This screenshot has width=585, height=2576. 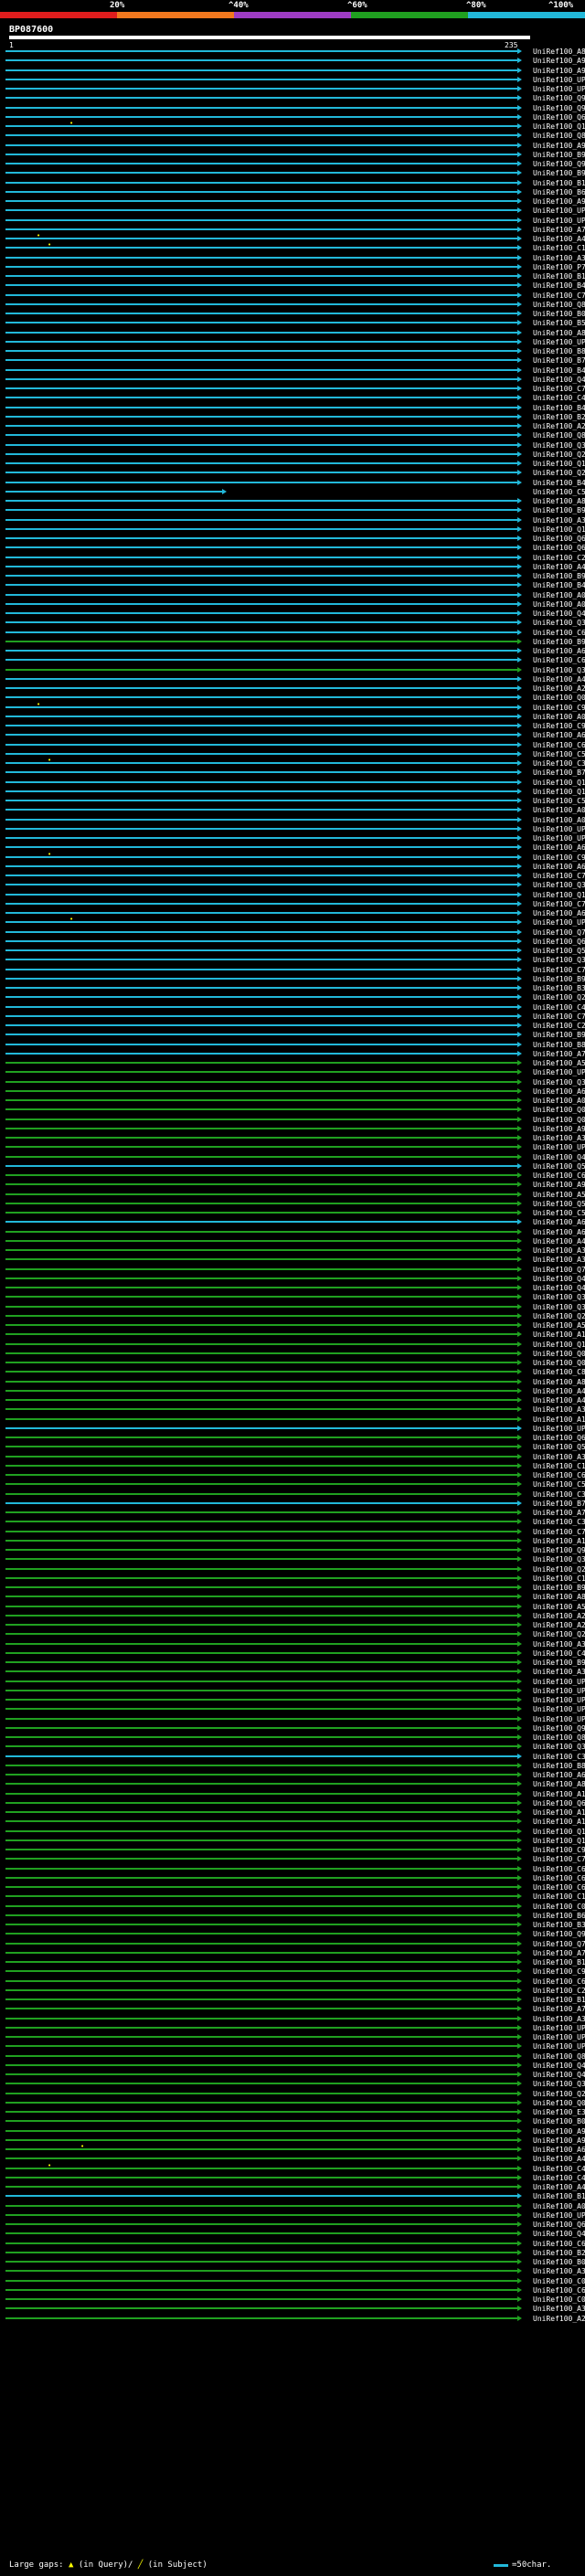 What do you see at coordinates (559, 296) in the screenshot?
I see `hit-label: UniRef100_C7QTH0` at bounding box center [559, 296].